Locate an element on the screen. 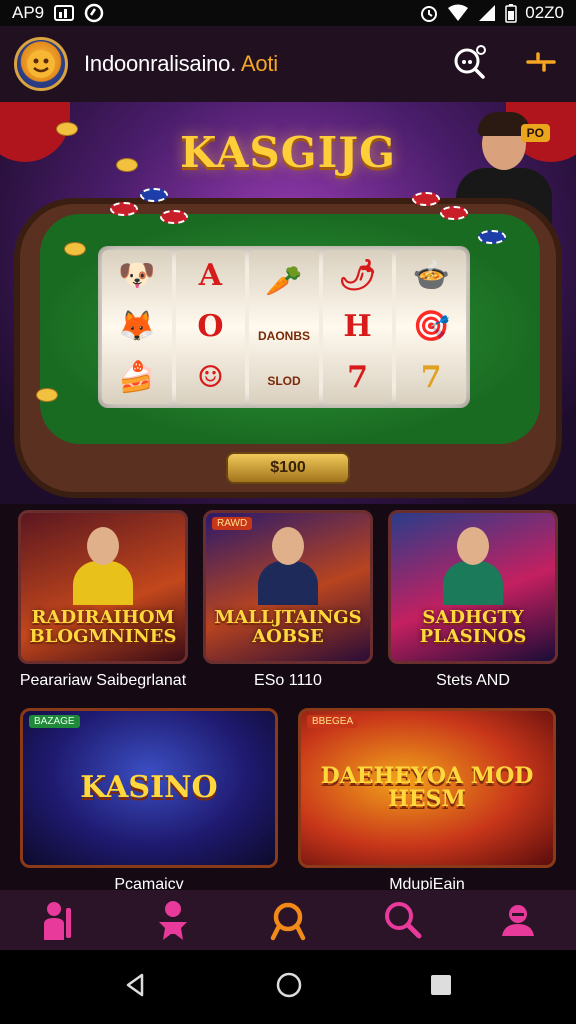  reel-symbol: SLOD is located at coordinates (284, 381).